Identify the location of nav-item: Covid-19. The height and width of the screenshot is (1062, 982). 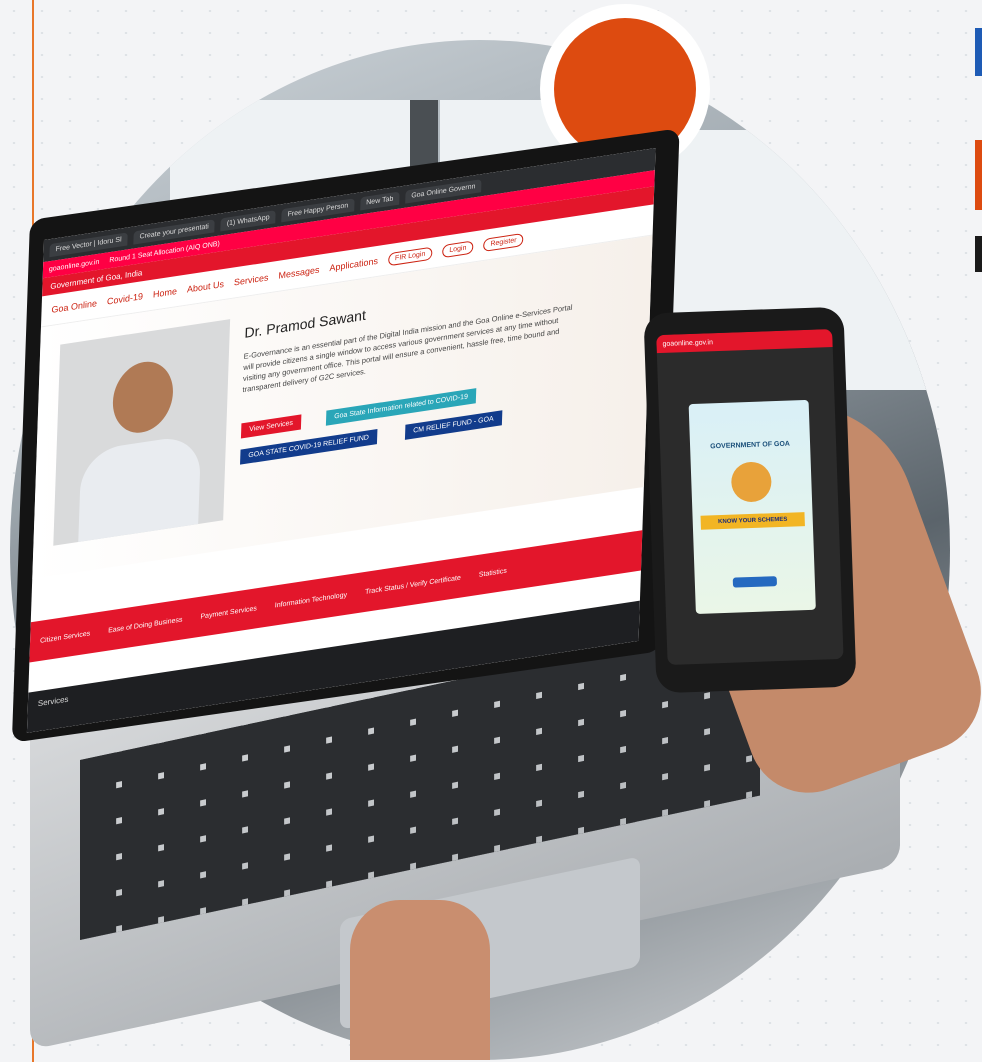
(125, 298).